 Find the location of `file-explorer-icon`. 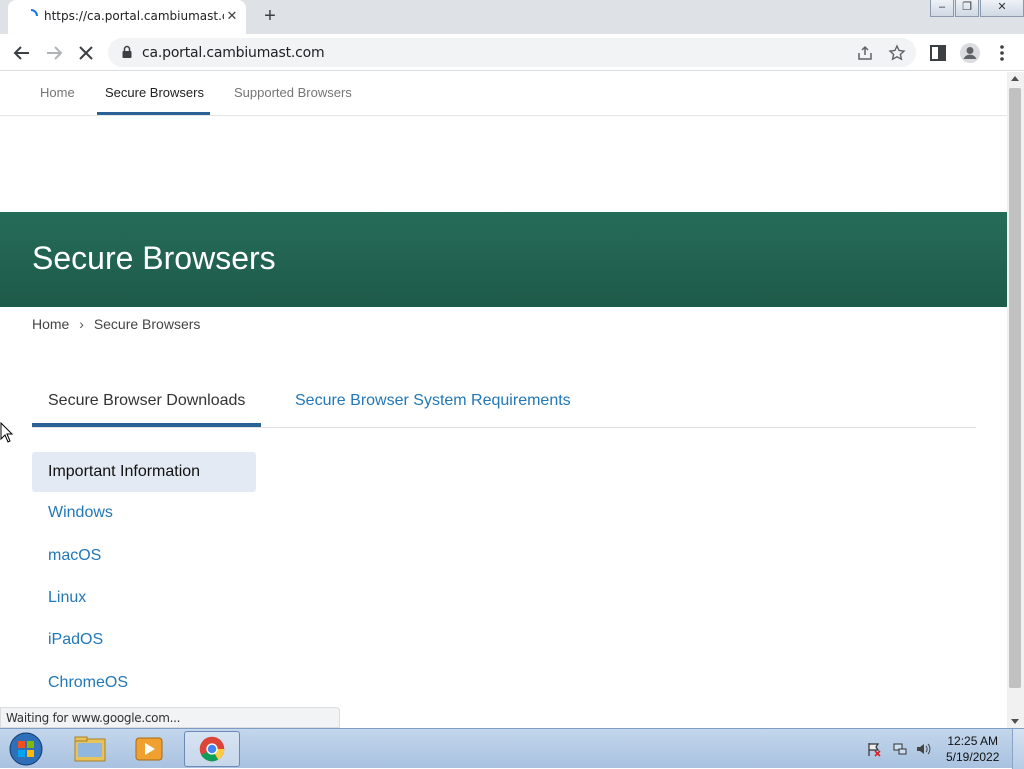

file-explorer-icon is located at coordinates (90, 749).